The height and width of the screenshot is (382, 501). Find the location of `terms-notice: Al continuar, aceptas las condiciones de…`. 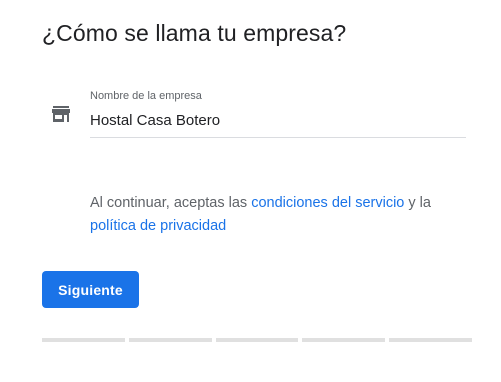

terms-notice: Al continuar, aceptas las condiciones de… is located at coordinates (285, 215).